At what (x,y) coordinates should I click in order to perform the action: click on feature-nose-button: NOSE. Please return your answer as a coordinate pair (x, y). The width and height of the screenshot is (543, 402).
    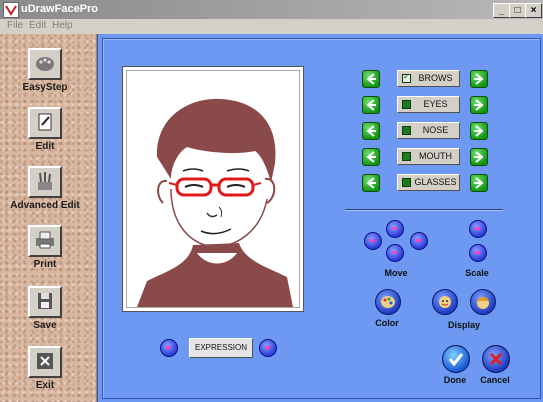
    Looking at the image, I should click on (428, 130).